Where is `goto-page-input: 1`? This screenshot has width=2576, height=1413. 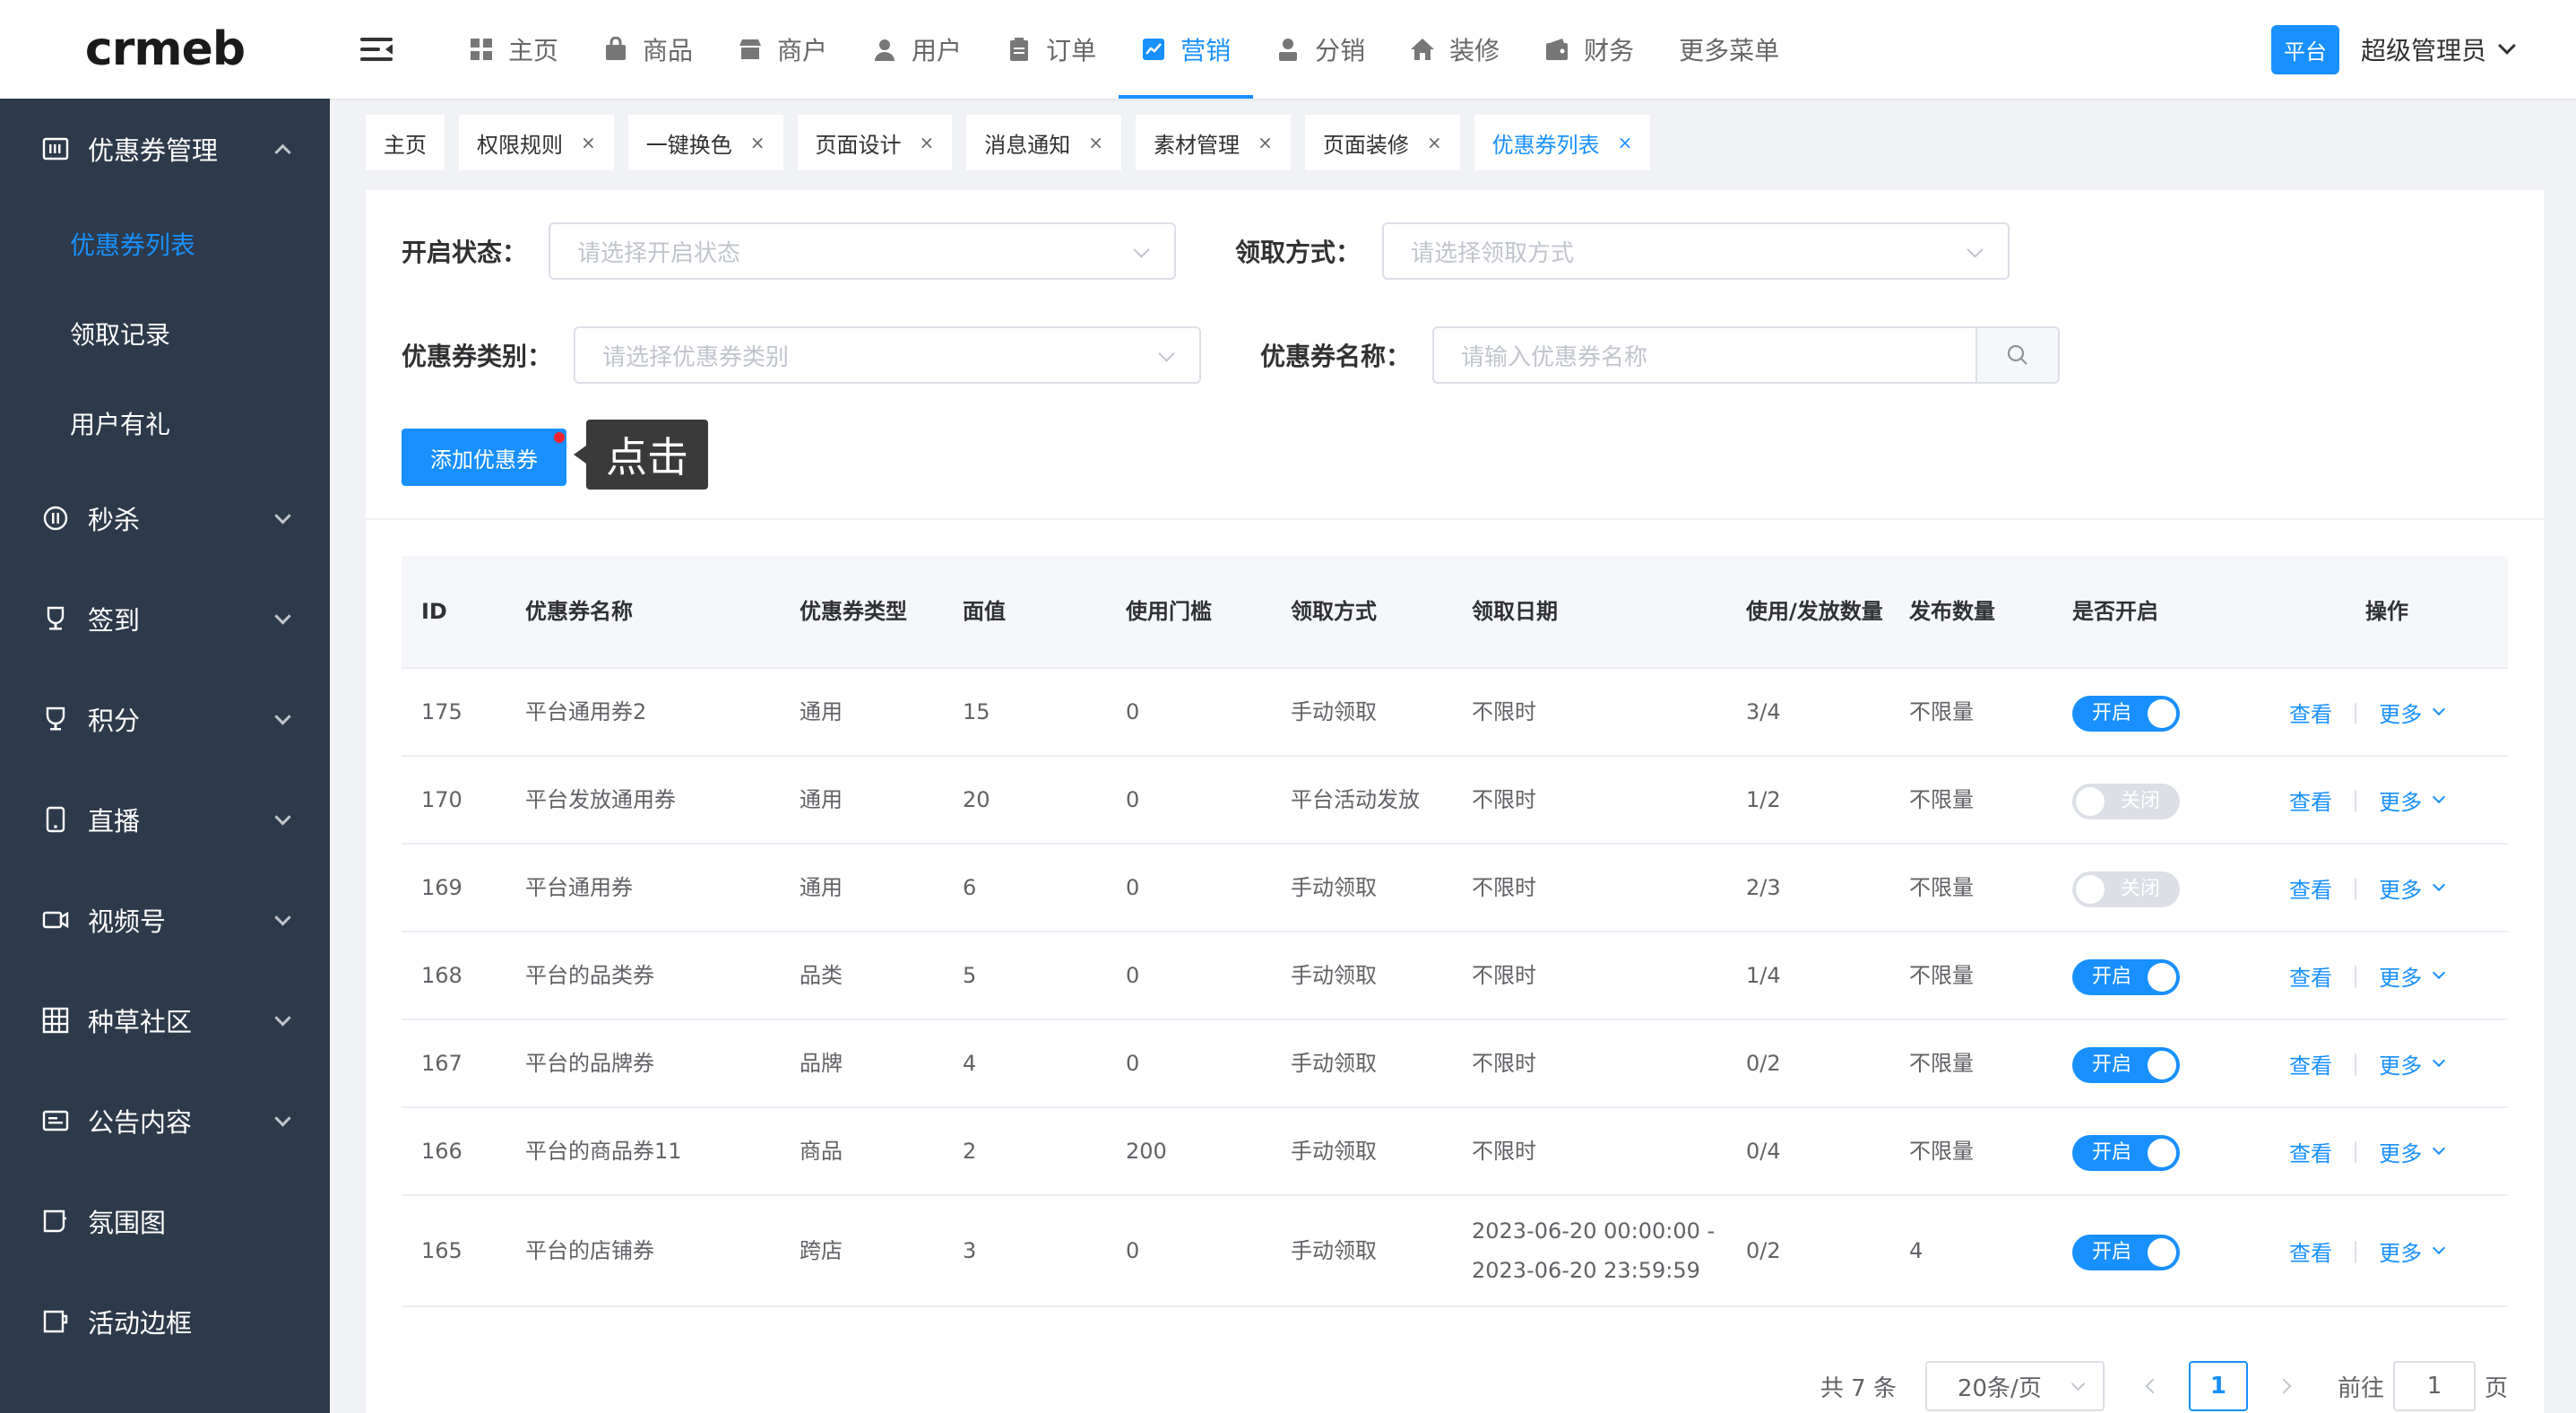 goto-page-input: 1 is located at coordinates (2434, 1386).